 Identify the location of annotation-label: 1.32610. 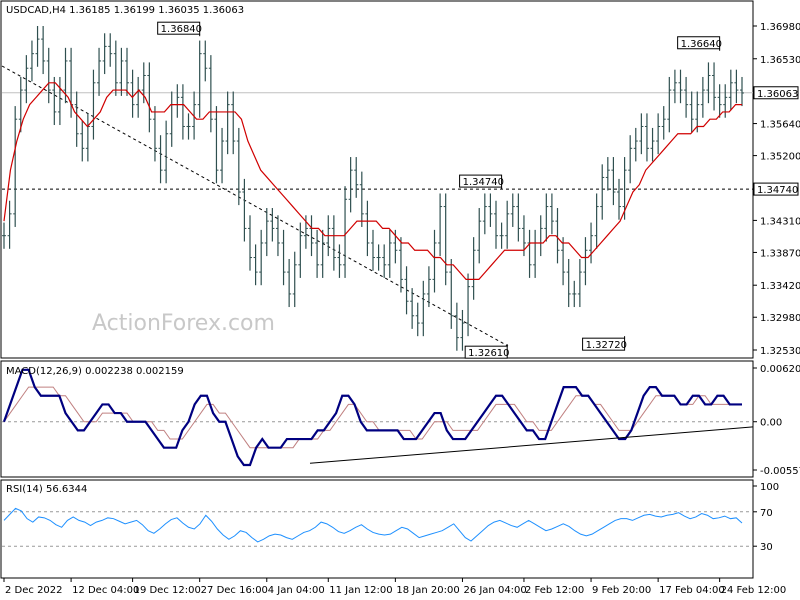
(488, 353).